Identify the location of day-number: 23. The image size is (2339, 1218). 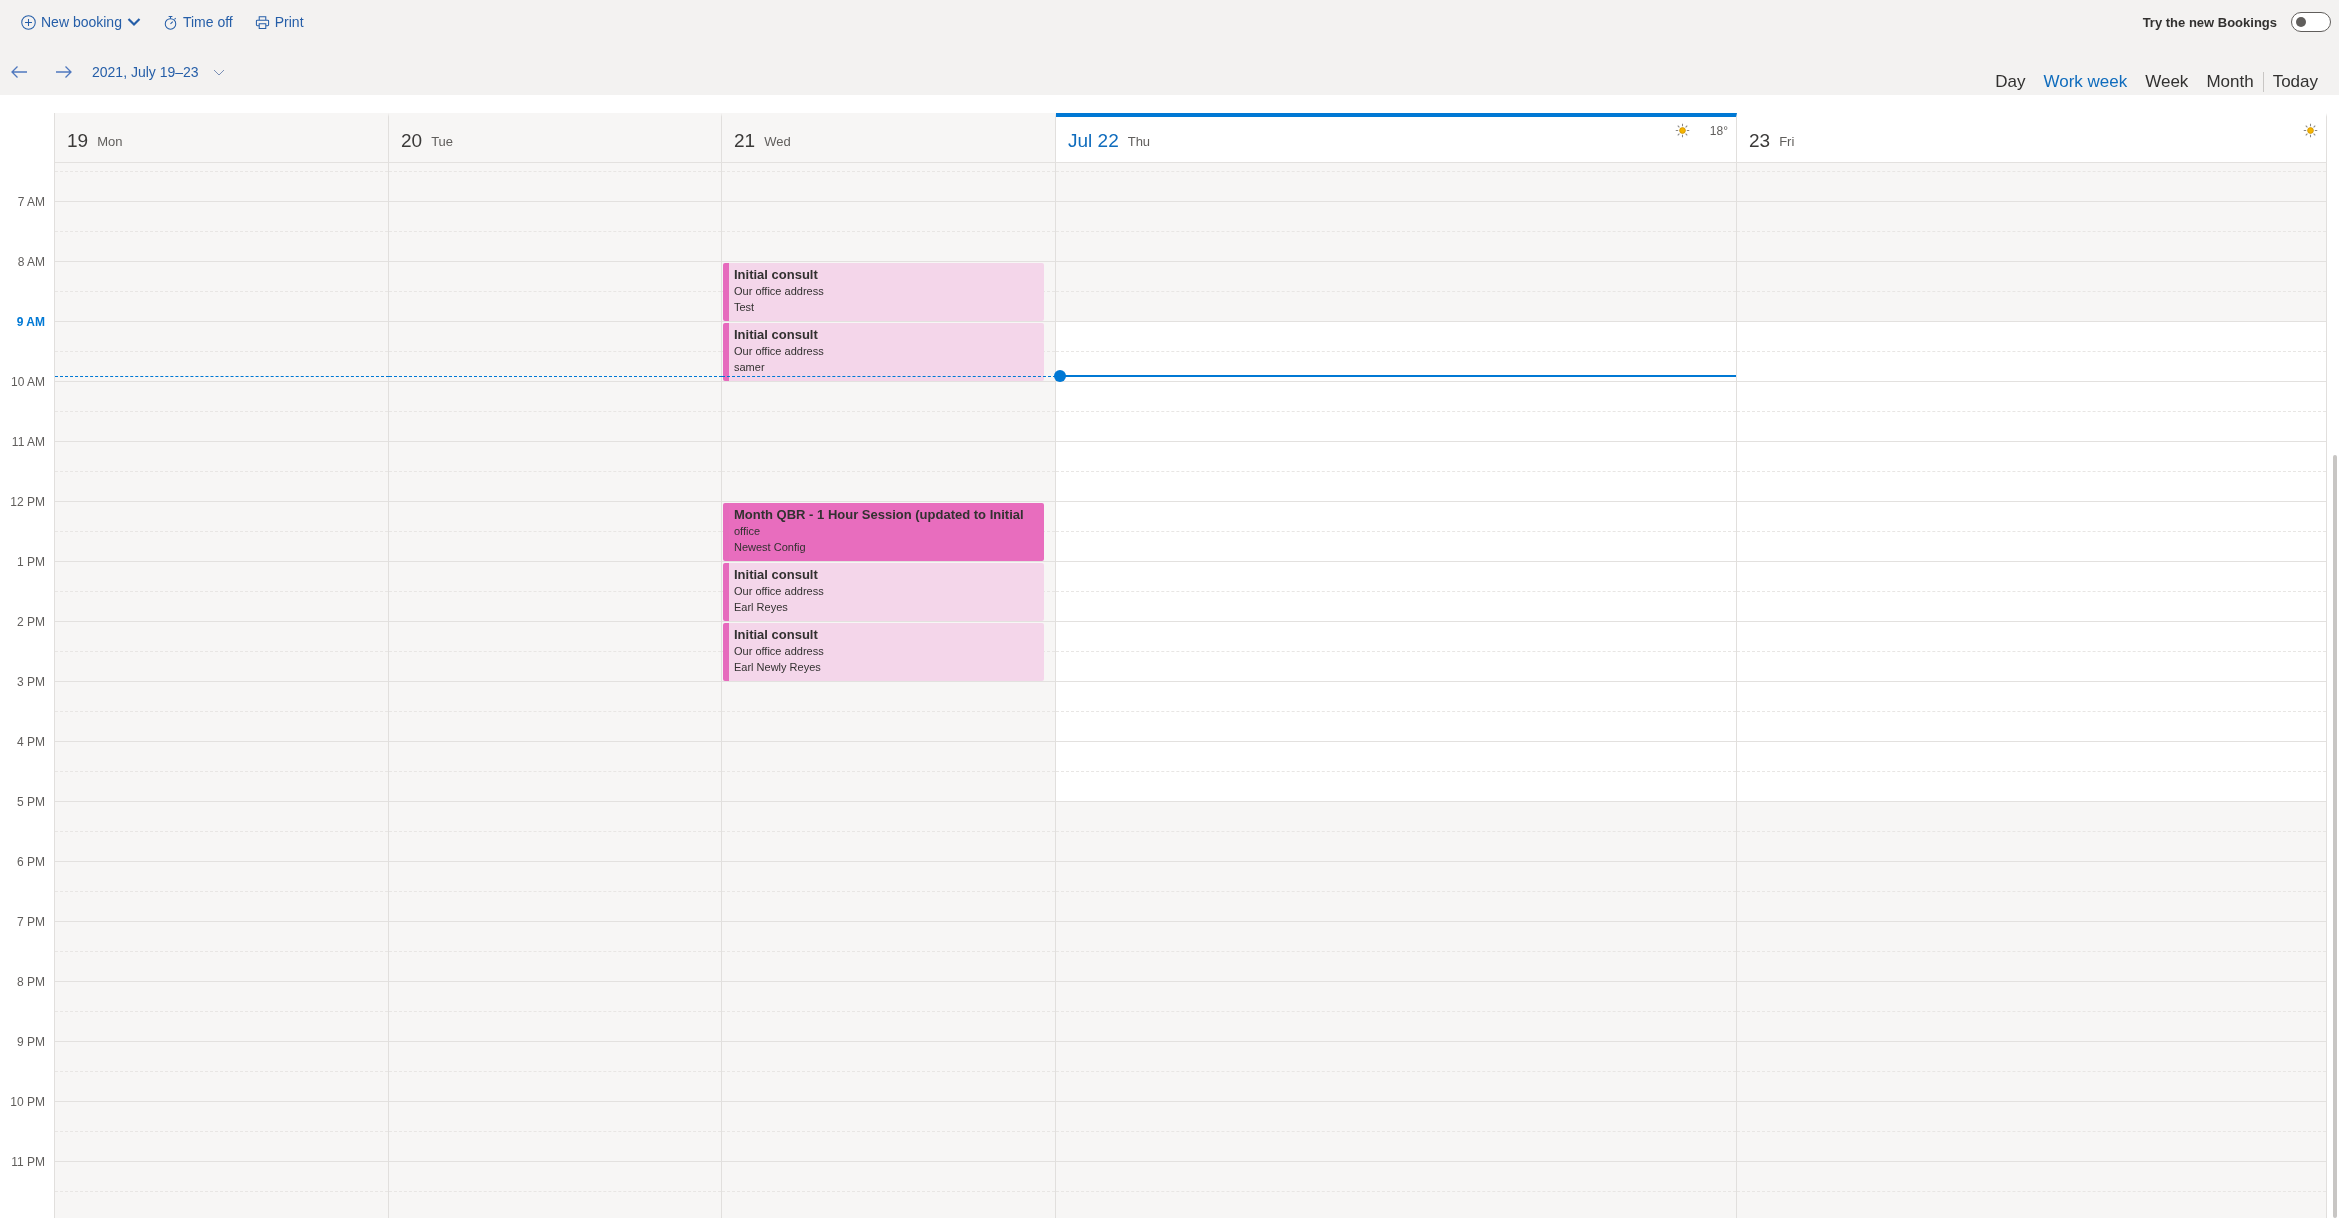
(1760, 141).